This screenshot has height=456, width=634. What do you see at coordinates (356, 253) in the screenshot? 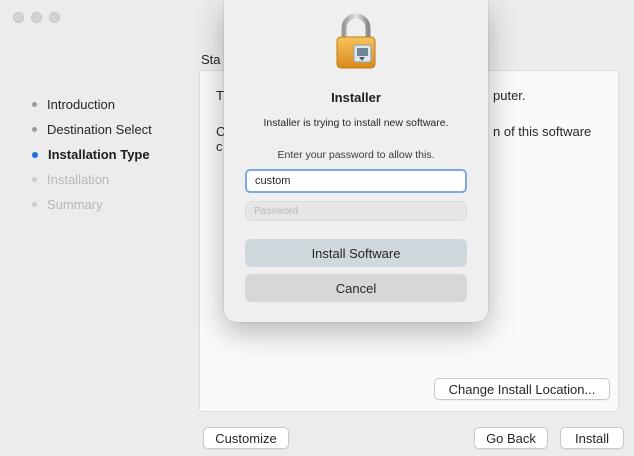
I see `install-software-button: Install Software` at bounding box center [356, 253].